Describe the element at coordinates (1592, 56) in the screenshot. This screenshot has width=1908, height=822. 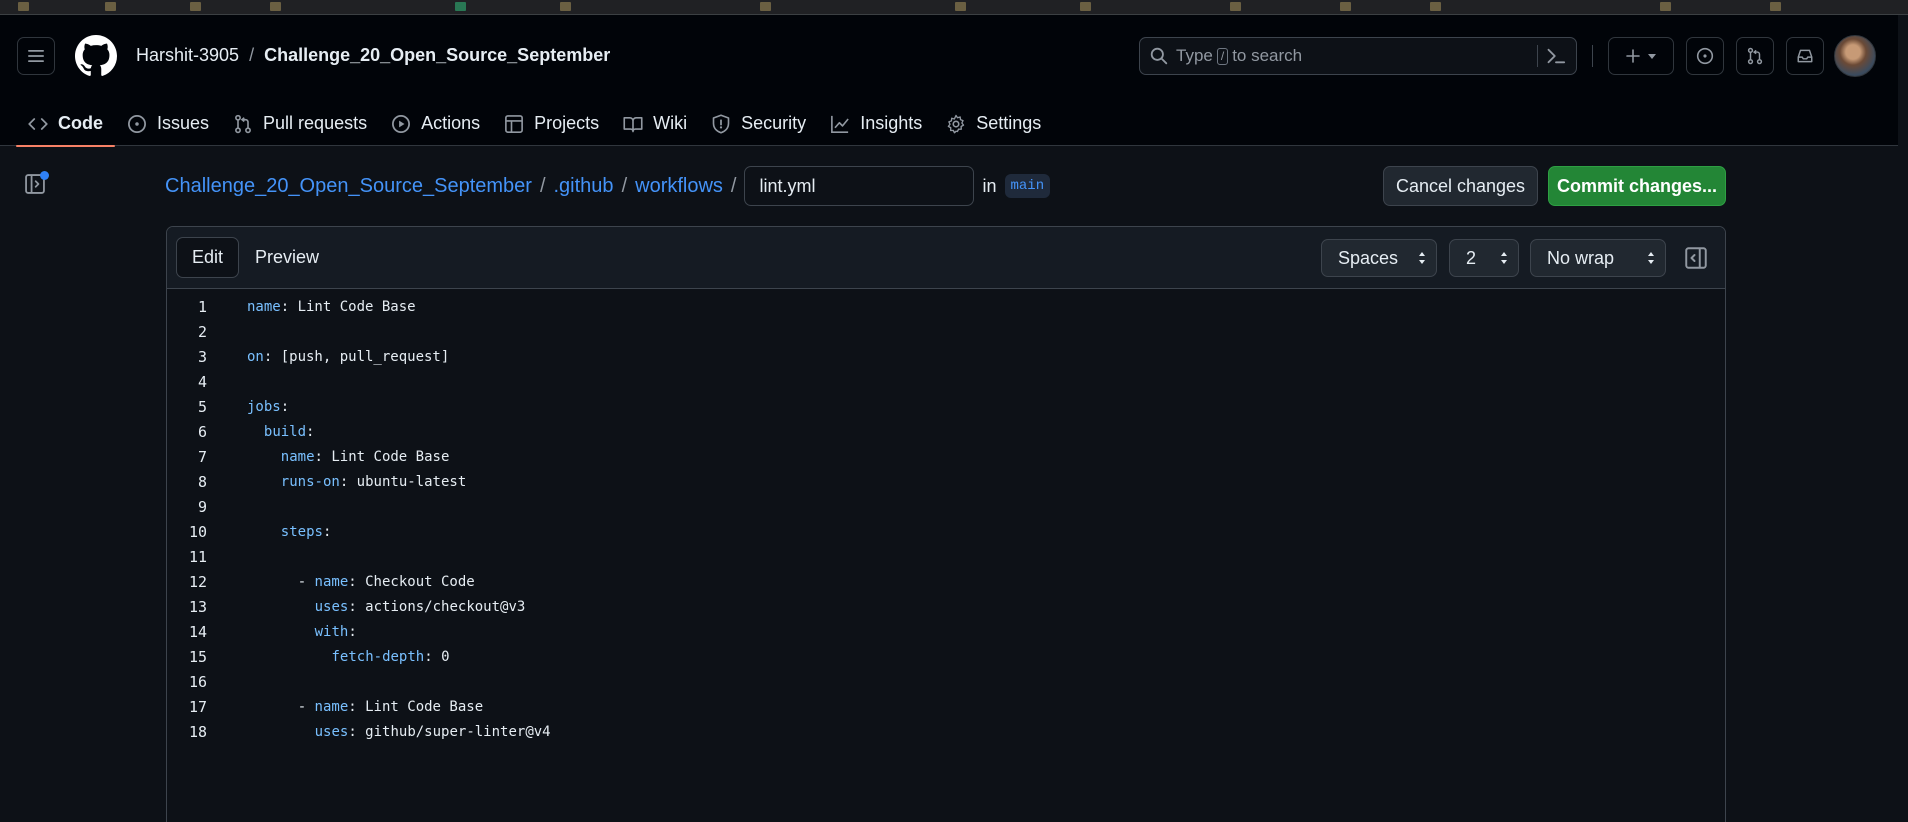
I see `header-divider` at that location.